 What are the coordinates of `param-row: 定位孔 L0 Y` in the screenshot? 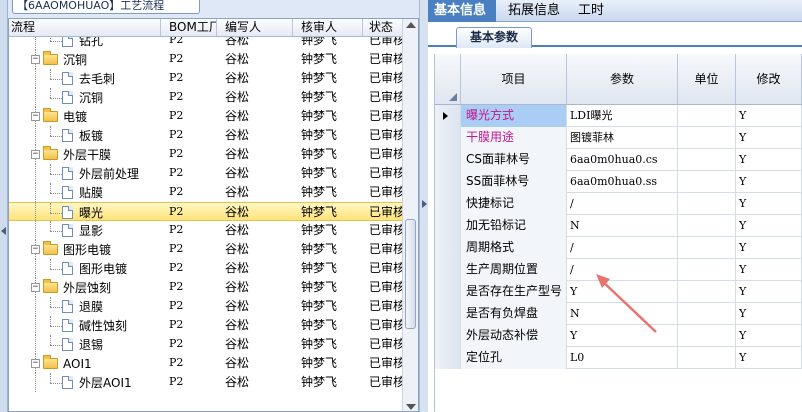 It's located at (618, 358).